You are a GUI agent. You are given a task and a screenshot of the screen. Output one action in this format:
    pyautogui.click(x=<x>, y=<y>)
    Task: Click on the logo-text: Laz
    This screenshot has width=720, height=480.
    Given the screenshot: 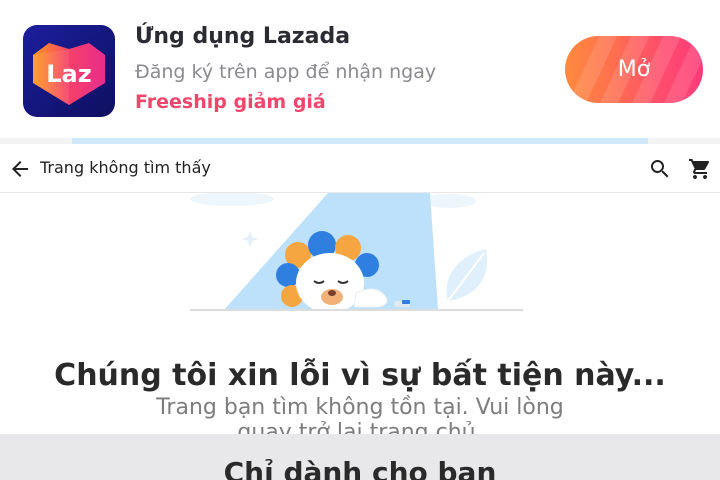 What is the action you would take?
    pyautogui.click(x=68, y=74)
    